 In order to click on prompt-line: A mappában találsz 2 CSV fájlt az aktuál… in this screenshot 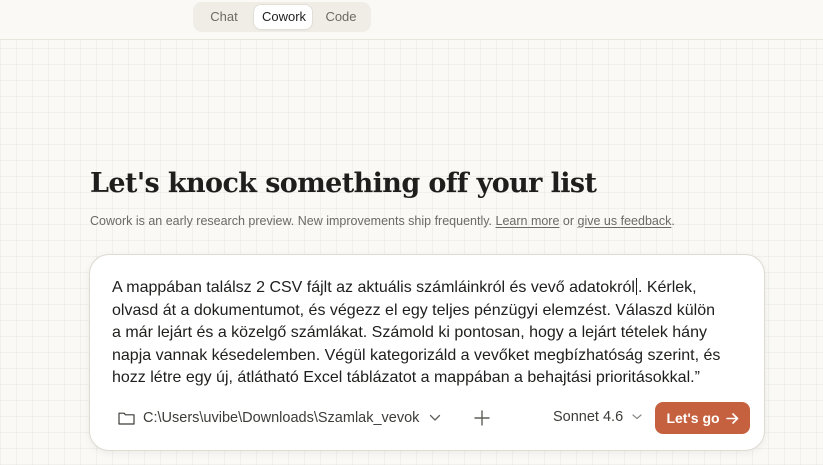, I will do `click(432, 288)`.